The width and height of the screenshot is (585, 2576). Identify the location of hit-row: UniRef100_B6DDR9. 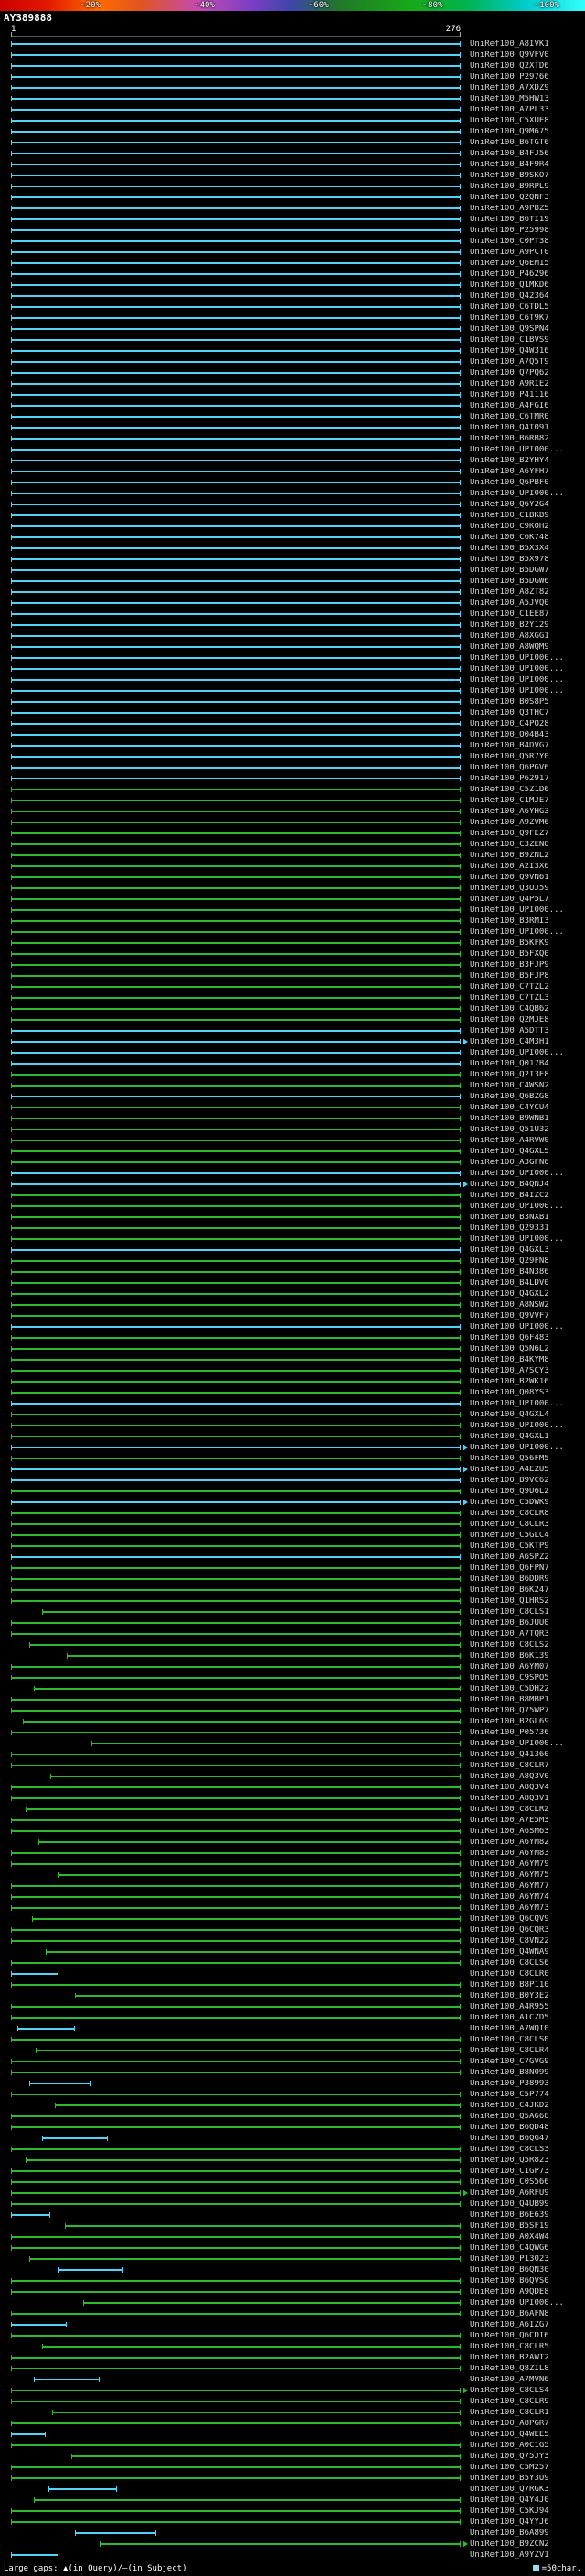
(293, 1579).